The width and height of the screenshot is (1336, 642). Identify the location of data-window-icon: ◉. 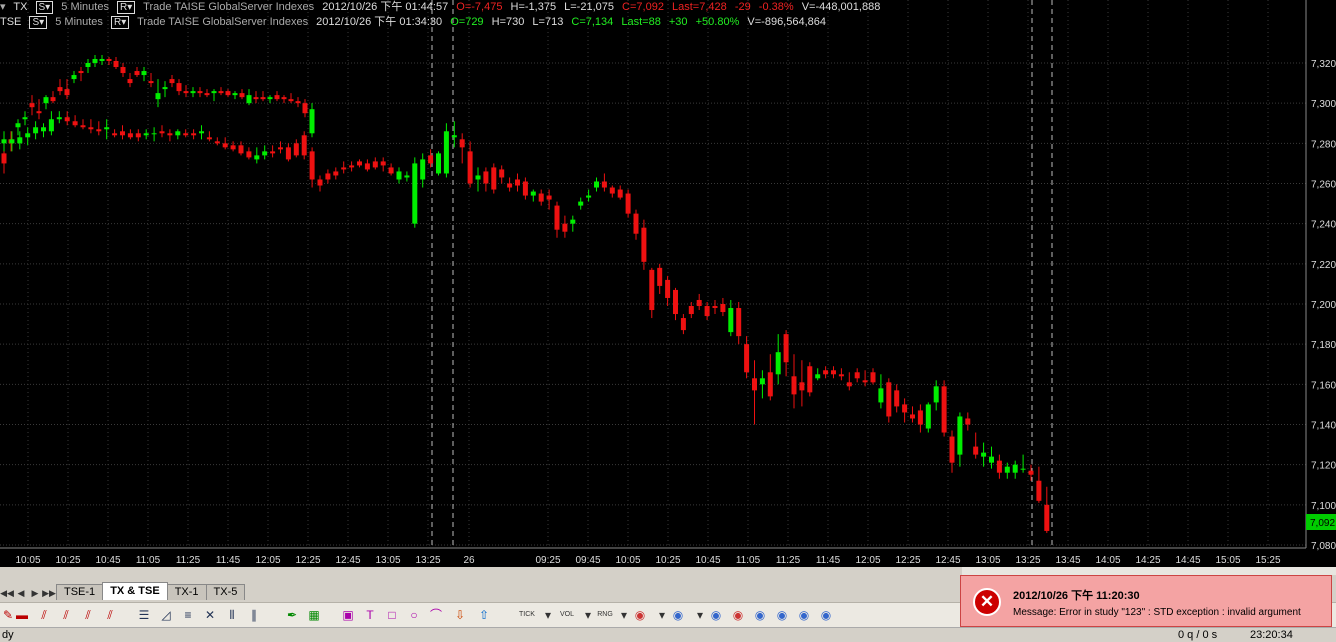
(716, 615).